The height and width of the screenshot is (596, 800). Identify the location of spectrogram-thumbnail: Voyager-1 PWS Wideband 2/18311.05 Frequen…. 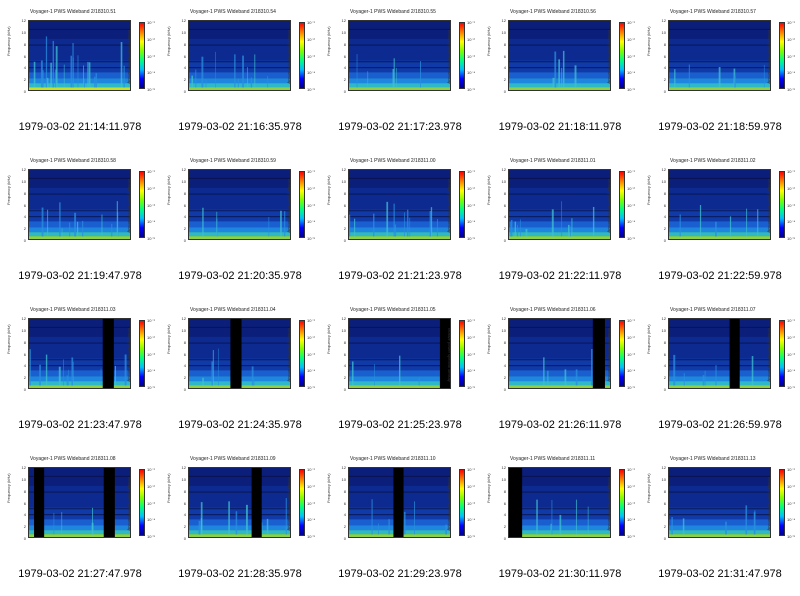
(400, 372).